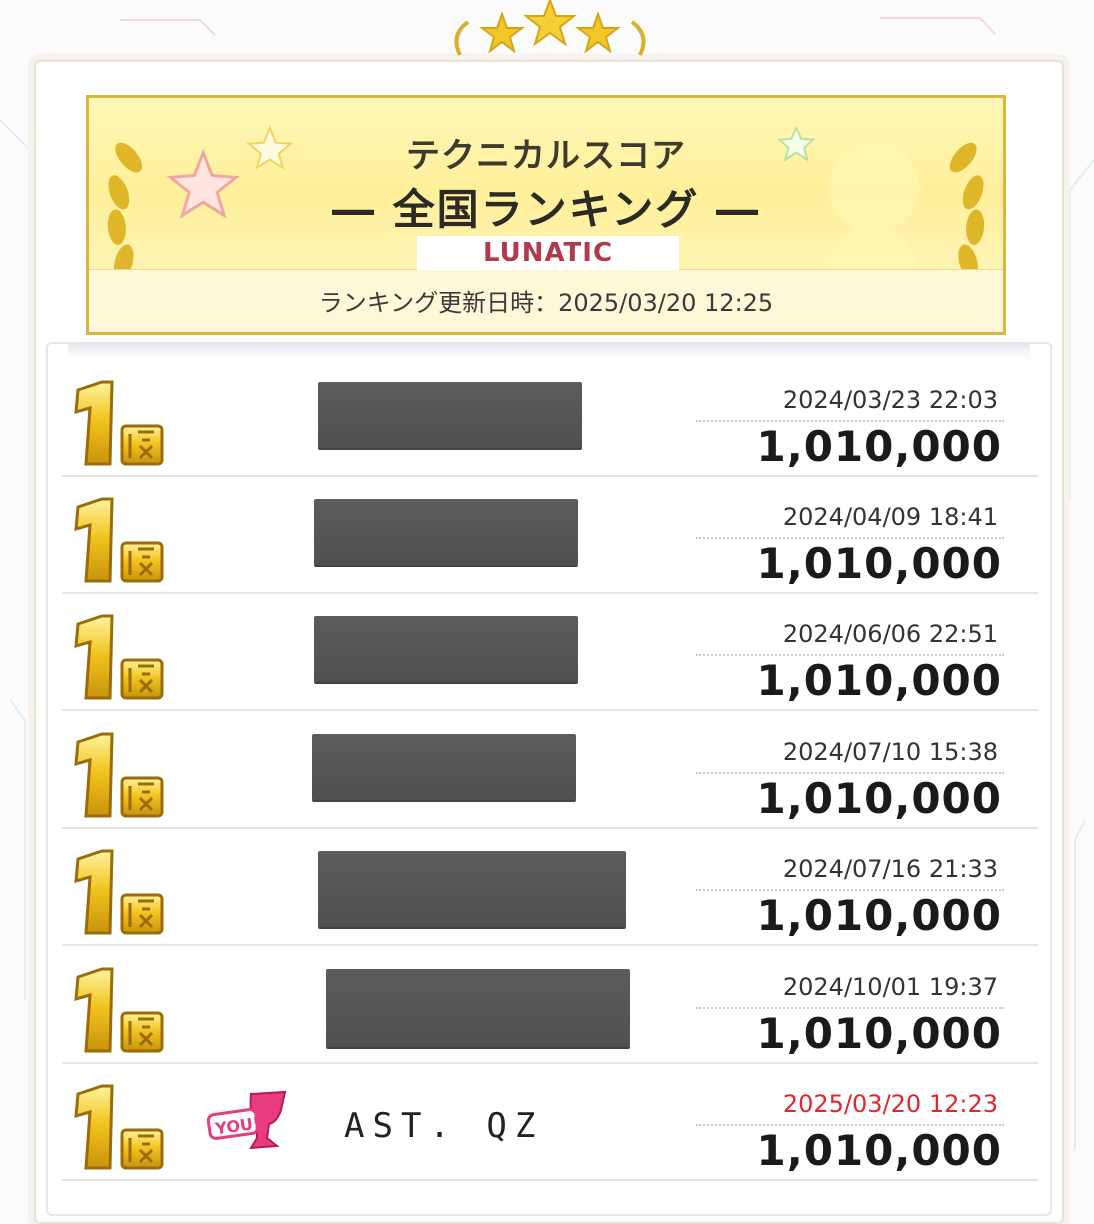 The height and width of the screenshot is (1224, 1094). Describe the element at coordinates (546, 209) in the screenshot. I see `banner-title: ― 全国ランキング ―` at that location.